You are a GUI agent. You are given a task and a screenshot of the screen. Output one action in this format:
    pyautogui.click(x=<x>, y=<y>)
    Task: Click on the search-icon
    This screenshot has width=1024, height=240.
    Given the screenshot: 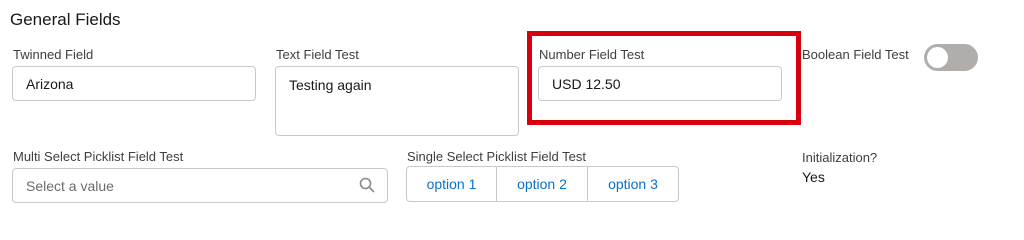 What is the action you would take?
    pyautogui.click(x=367, y=185)
    